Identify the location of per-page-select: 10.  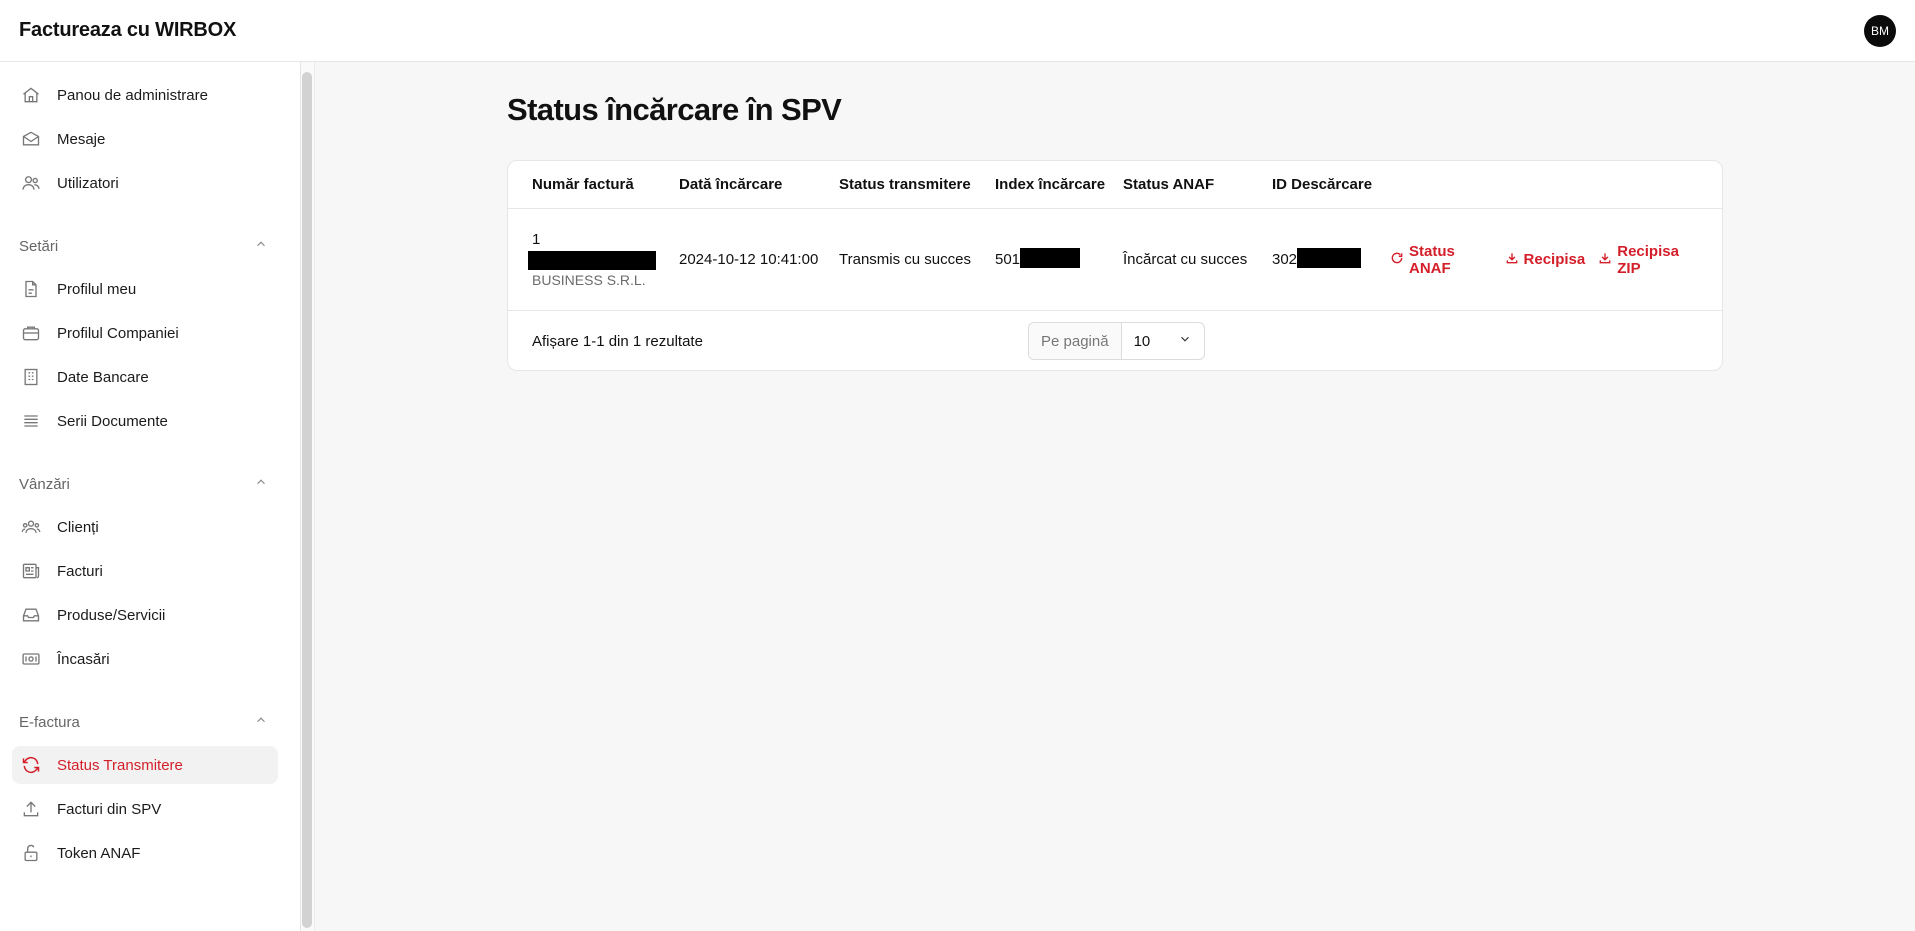
(1163, 341).